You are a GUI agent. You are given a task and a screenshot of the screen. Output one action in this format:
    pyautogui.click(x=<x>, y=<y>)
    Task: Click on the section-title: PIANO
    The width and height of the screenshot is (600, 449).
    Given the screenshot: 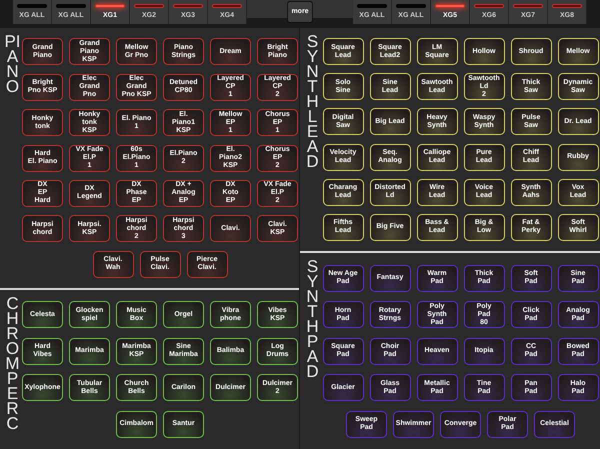 What is the action you would take?
    pyautogui.click(x=12, y=66)
    